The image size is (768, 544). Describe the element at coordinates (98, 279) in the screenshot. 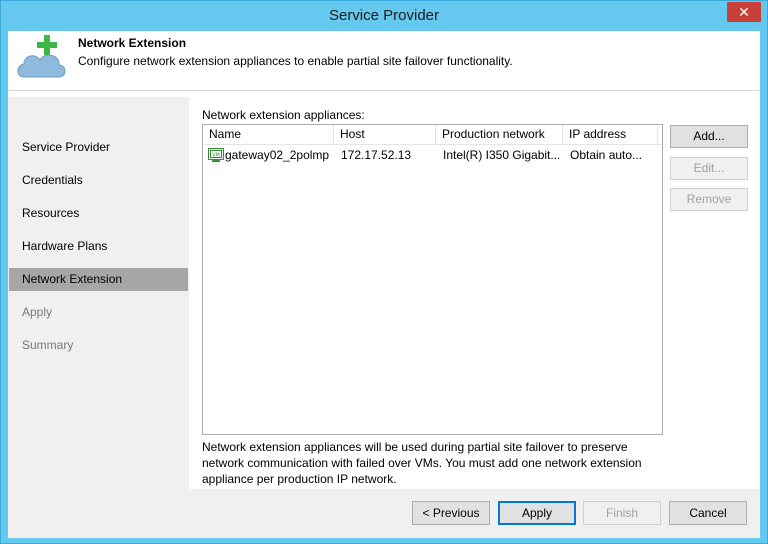

I see `step-network-extension: Network Extension` at that location.